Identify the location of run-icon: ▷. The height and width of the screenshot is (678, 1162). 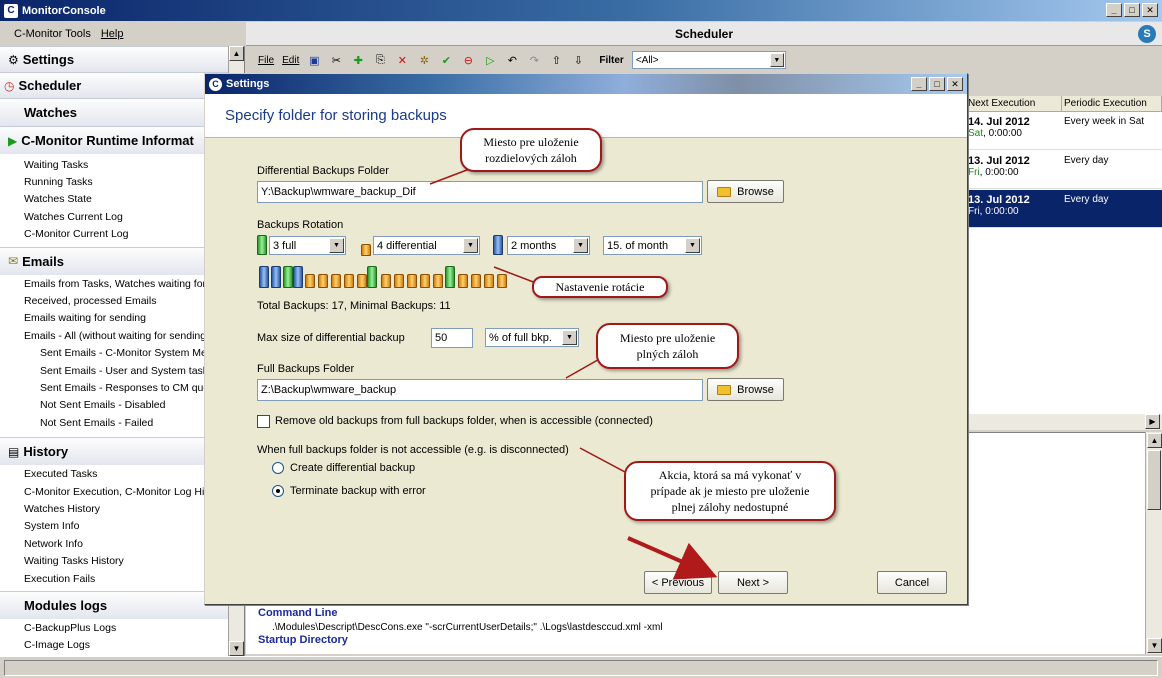
(490, 60).